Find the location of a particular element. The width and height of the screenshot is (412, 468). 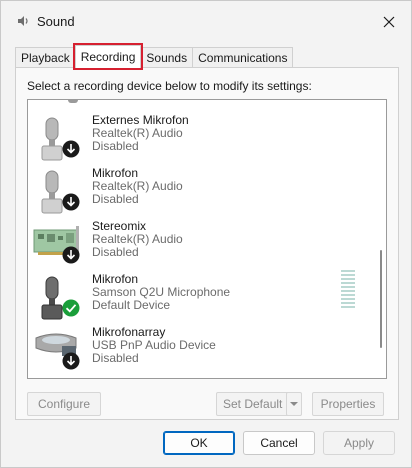

level-meter is located at coordinates (348, 290).